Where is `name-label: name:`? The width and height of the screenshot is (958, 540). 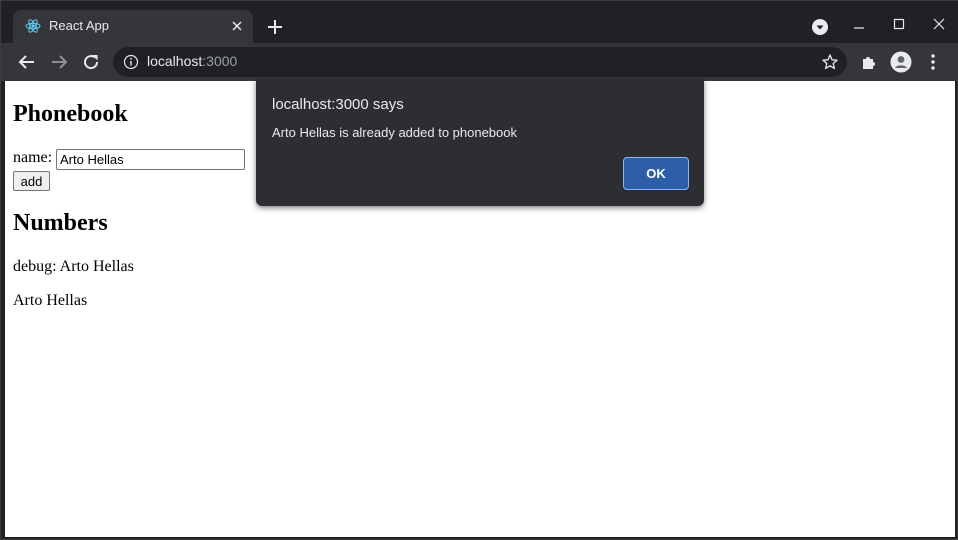 name-label: name: is located at coordinates (33, 157).